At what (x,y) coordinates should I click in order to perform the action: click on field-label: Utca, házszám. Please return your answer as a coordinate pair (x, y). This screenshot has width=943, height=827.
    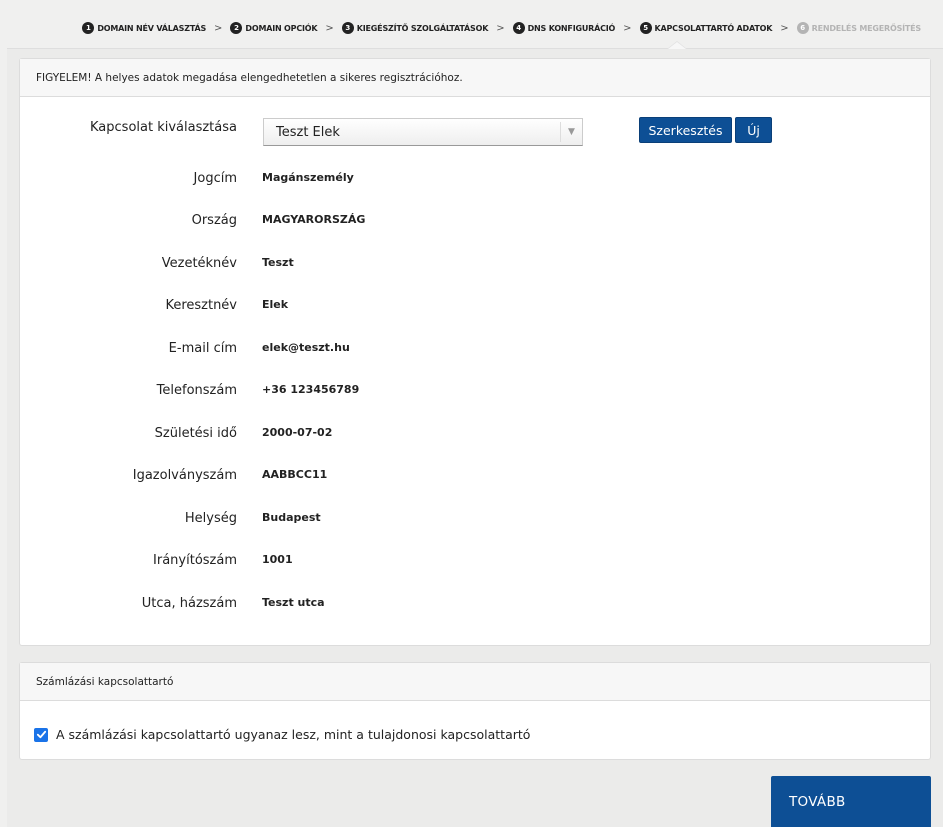
    Looking at the image, I should click on (189, 603).